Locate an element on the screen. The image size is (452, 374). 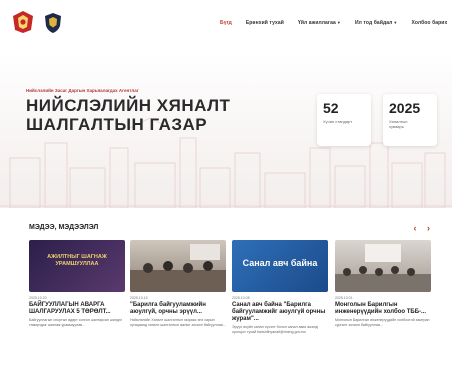
stat-number: 52 is located at coordinates (331, 108).